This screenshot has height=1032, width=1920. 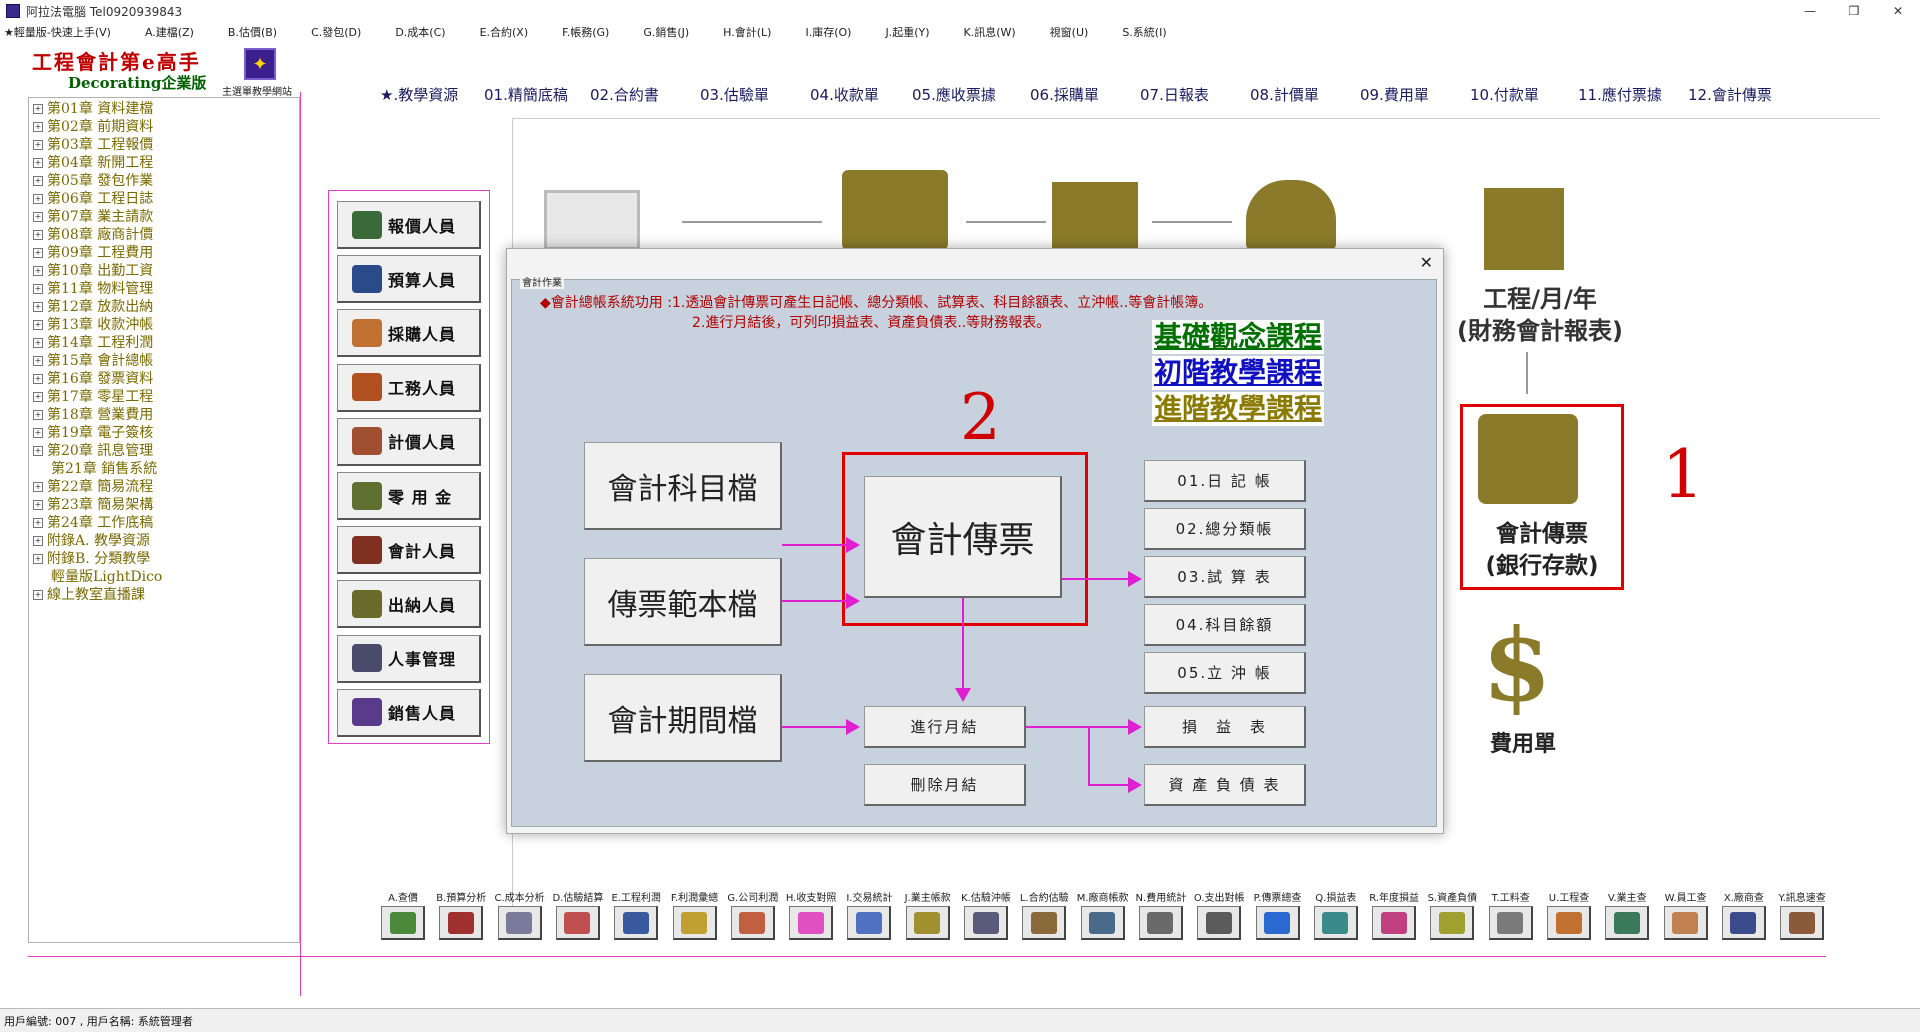 I want to click on menu-item: A.建檔(Z), so click(x=169, y=32).